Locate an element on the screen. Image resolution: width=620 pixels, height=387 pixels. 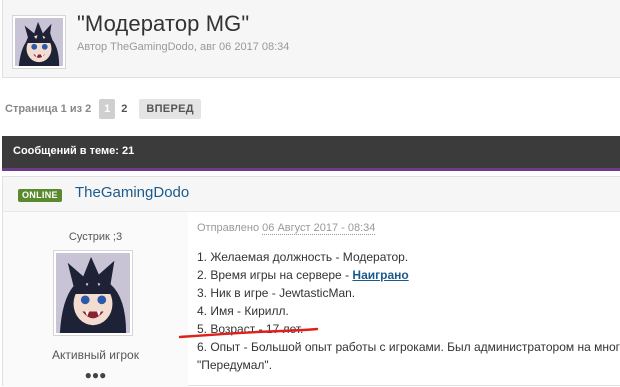
user-rank: Активный игрок is located at coordinates (95, 355).